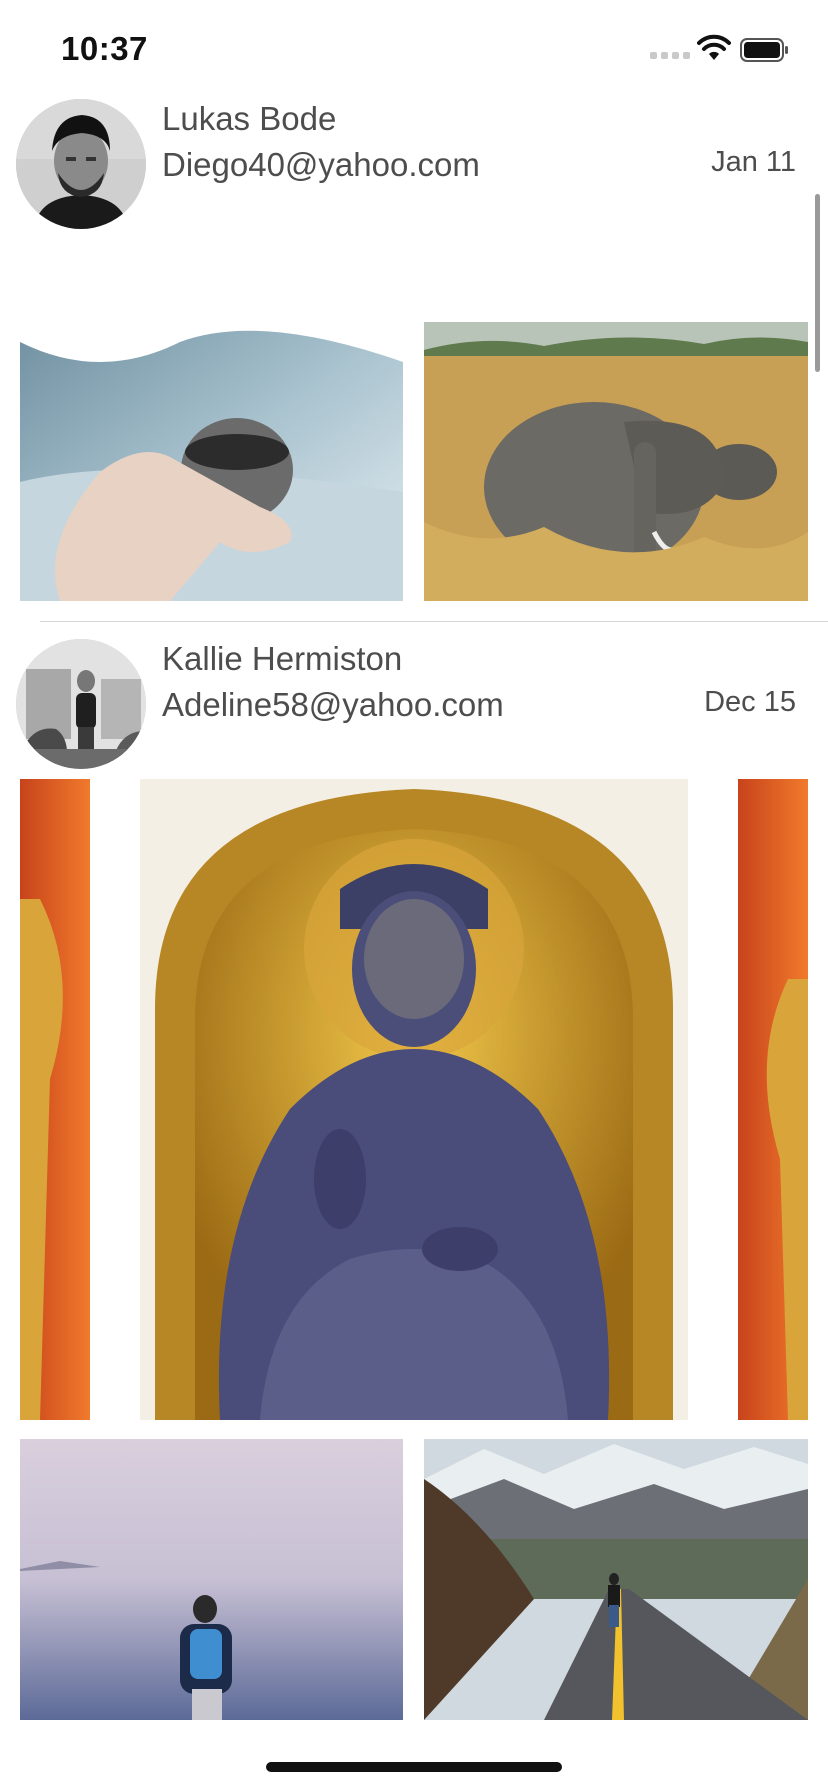 This screenshot has height=1792, width=828. What do you see at coordinates (670, 55) in the screenshot?
I see `signal-icon` at bounding box center [670, 55].